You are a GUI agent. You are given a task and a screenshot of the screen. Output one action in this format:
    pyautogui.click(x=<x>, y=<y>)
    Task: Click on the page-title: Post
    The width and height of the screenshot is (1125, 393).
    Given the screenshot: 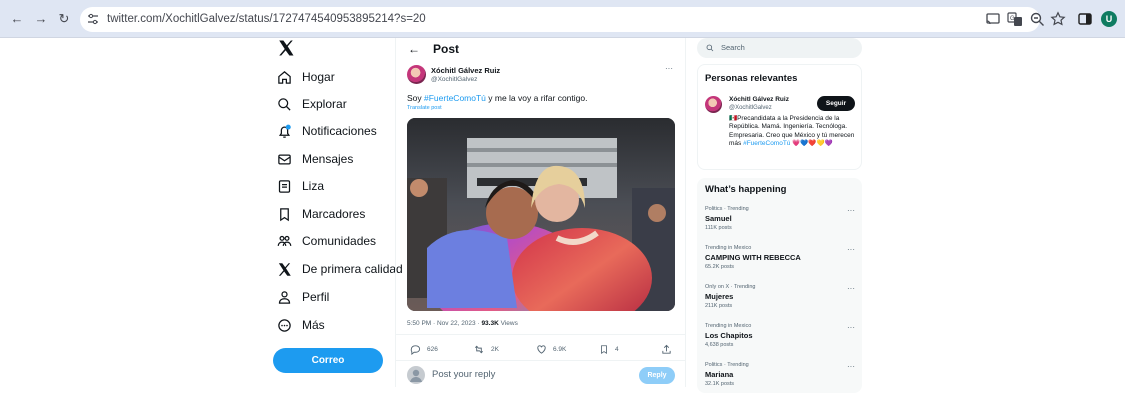 What is the action you would take?
    pyautogui.click(x=446, y=49)
    